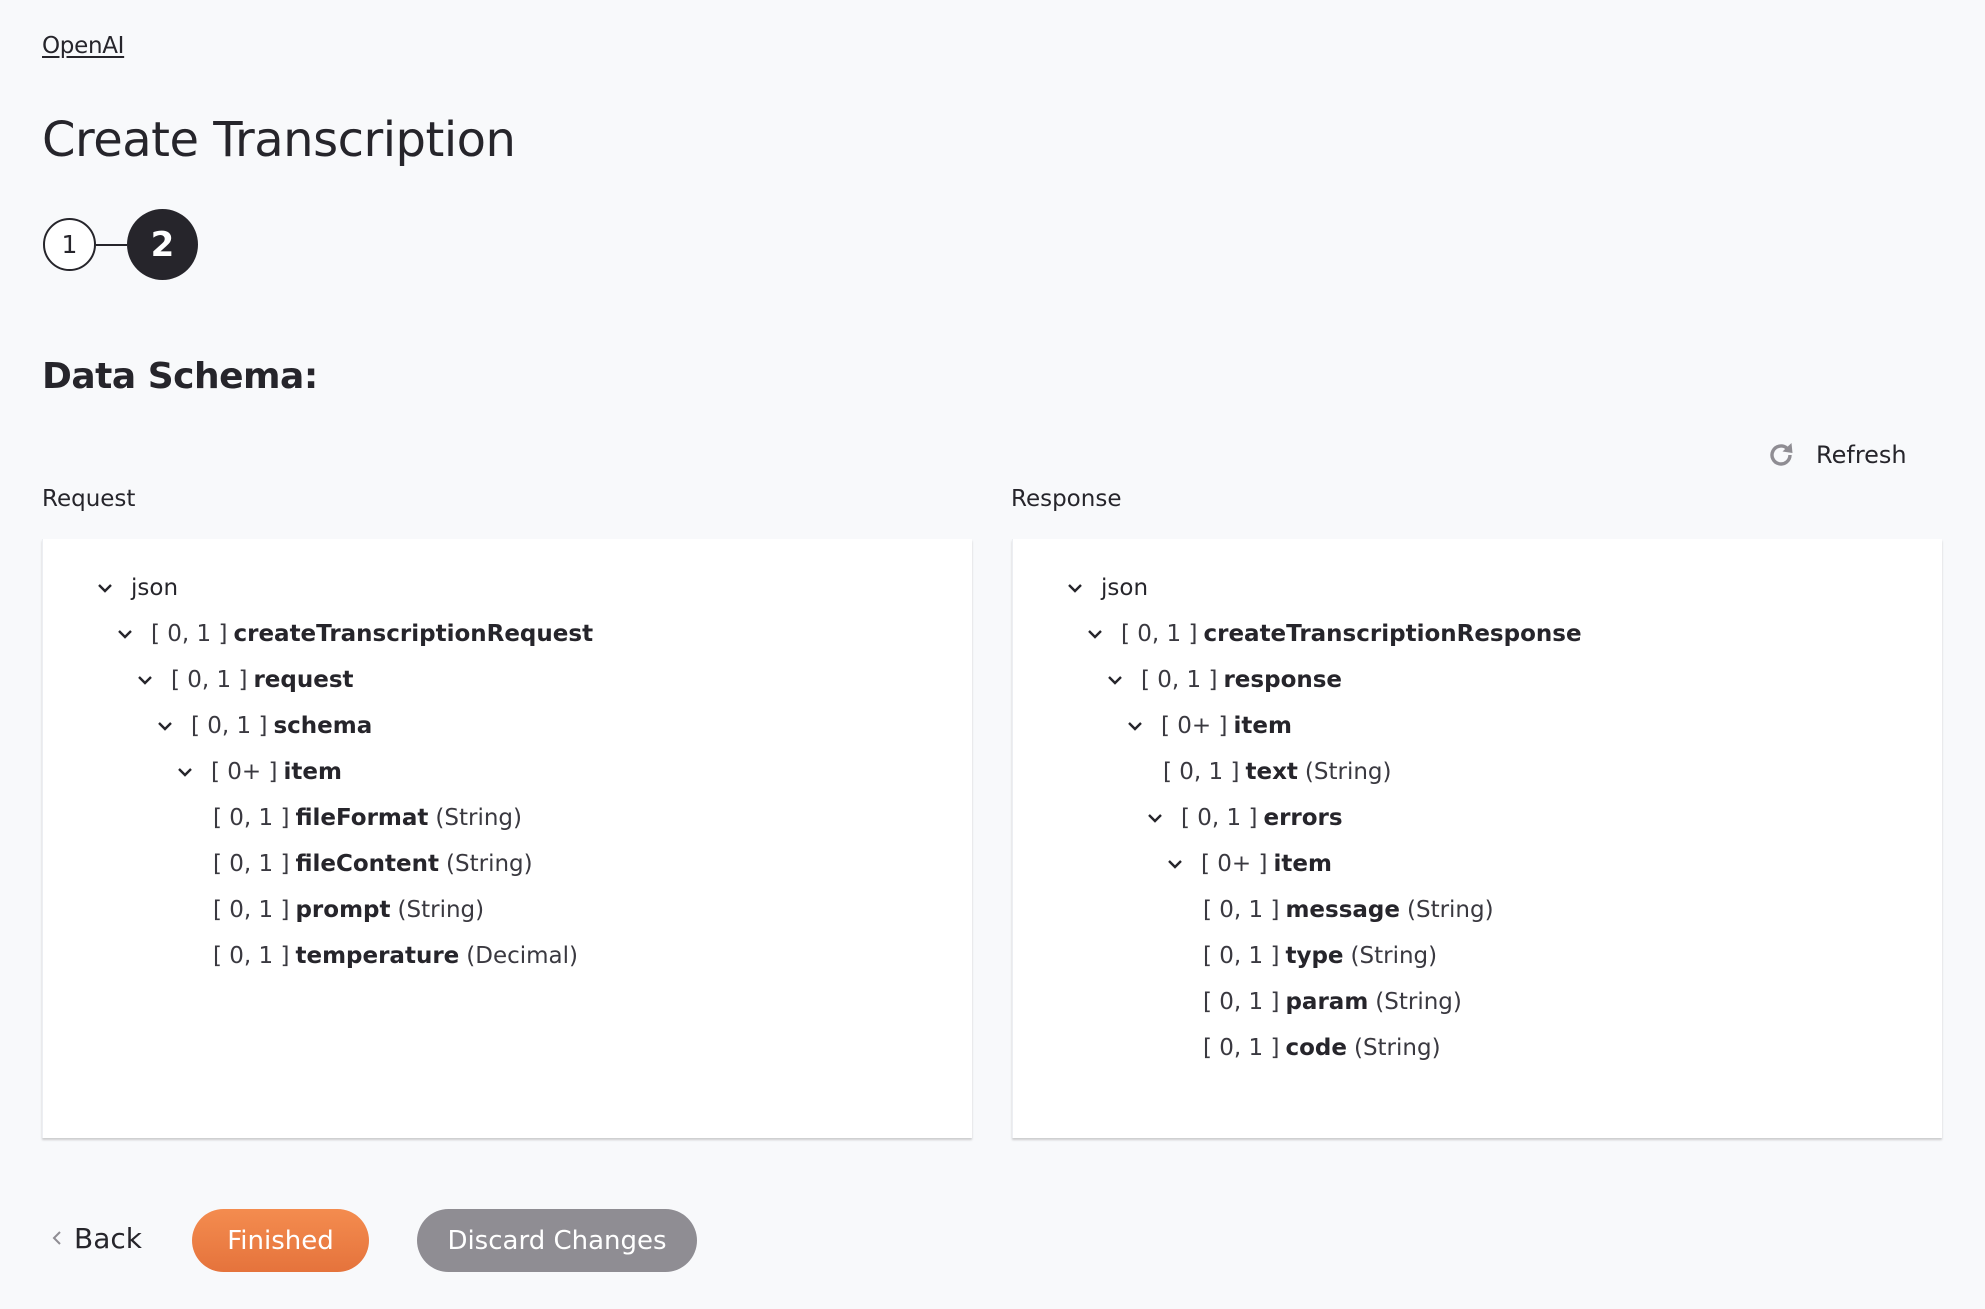  I want to click on response-label: Response, so click(1066, 499).